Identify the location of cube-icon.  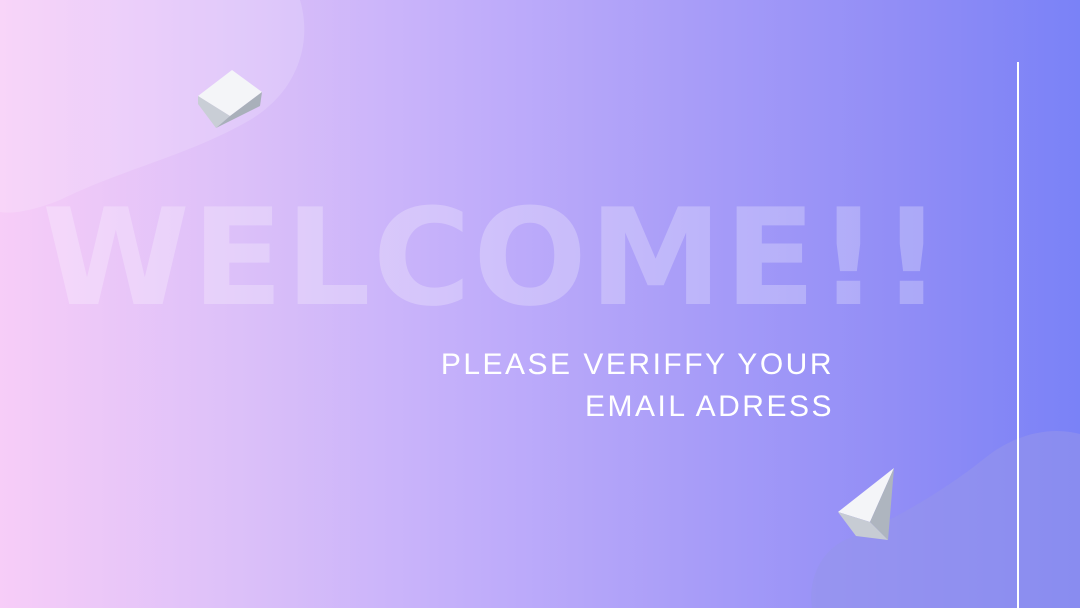
(230, 99).